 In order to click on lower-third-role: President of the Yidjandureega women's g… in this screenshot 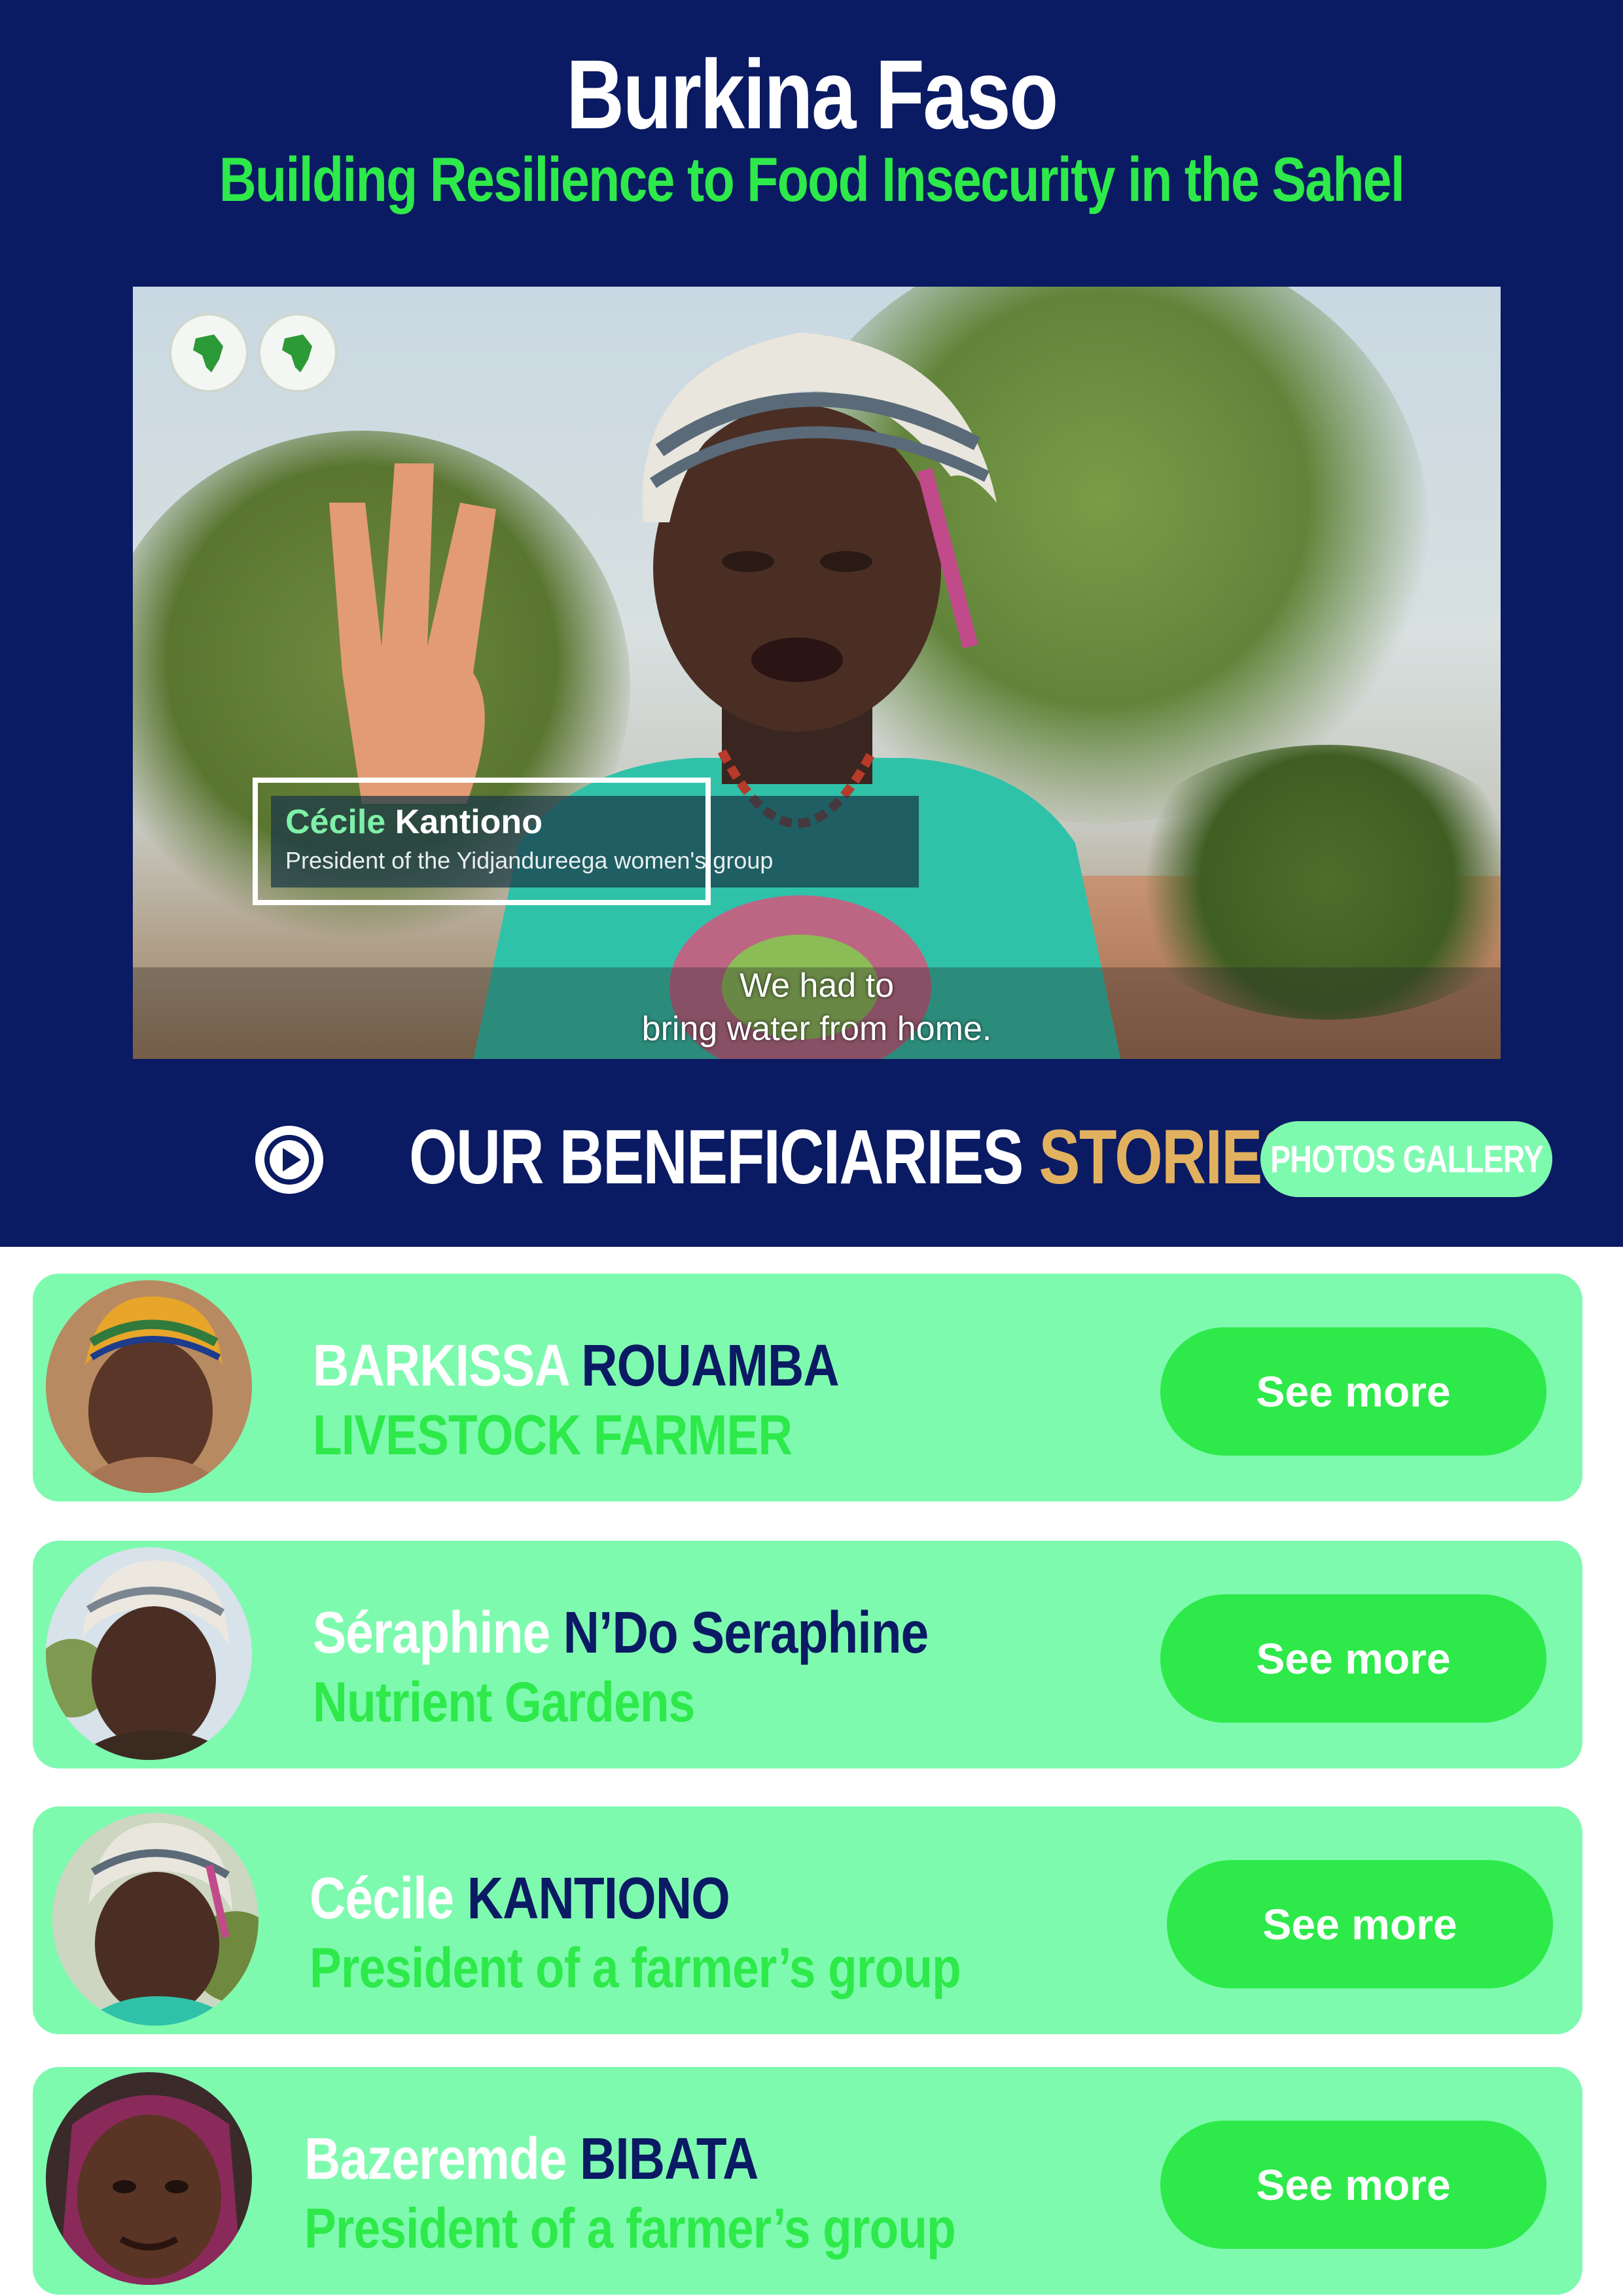, I will do `click(529, 860)`.